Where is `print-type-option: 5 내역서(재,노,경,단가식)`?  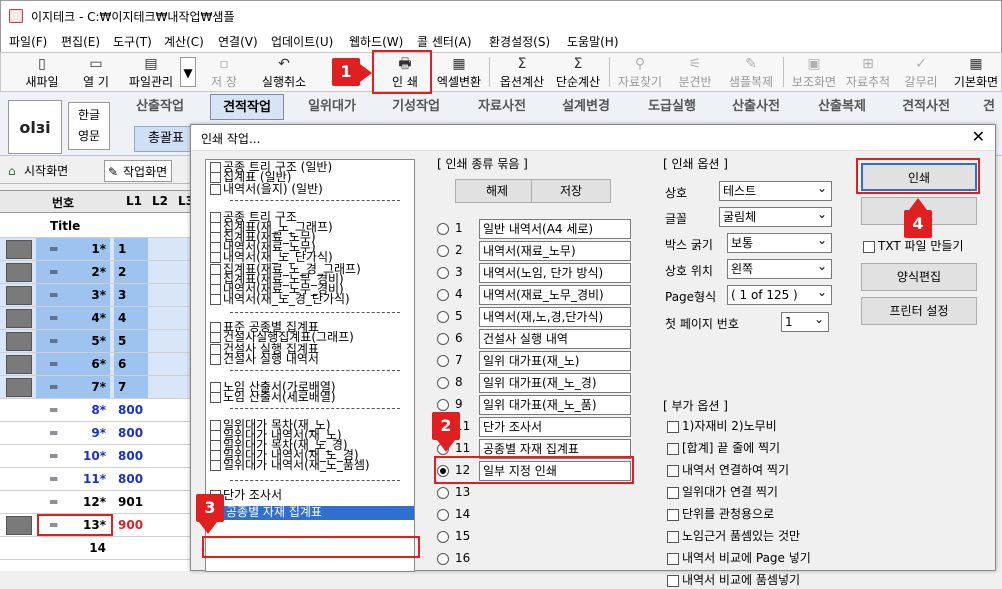 print-type-option: 5 내역서(재,노,경,단가식) is located at coordinates (537, 317).